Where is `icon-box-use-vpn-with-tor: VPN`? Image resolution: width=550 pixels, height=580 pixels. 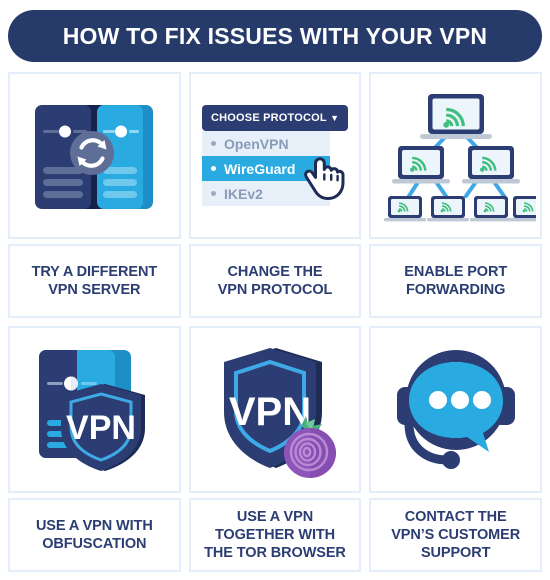 icon-box-use-vpn-with-tor: VPN is located at coordinates (275, 409).